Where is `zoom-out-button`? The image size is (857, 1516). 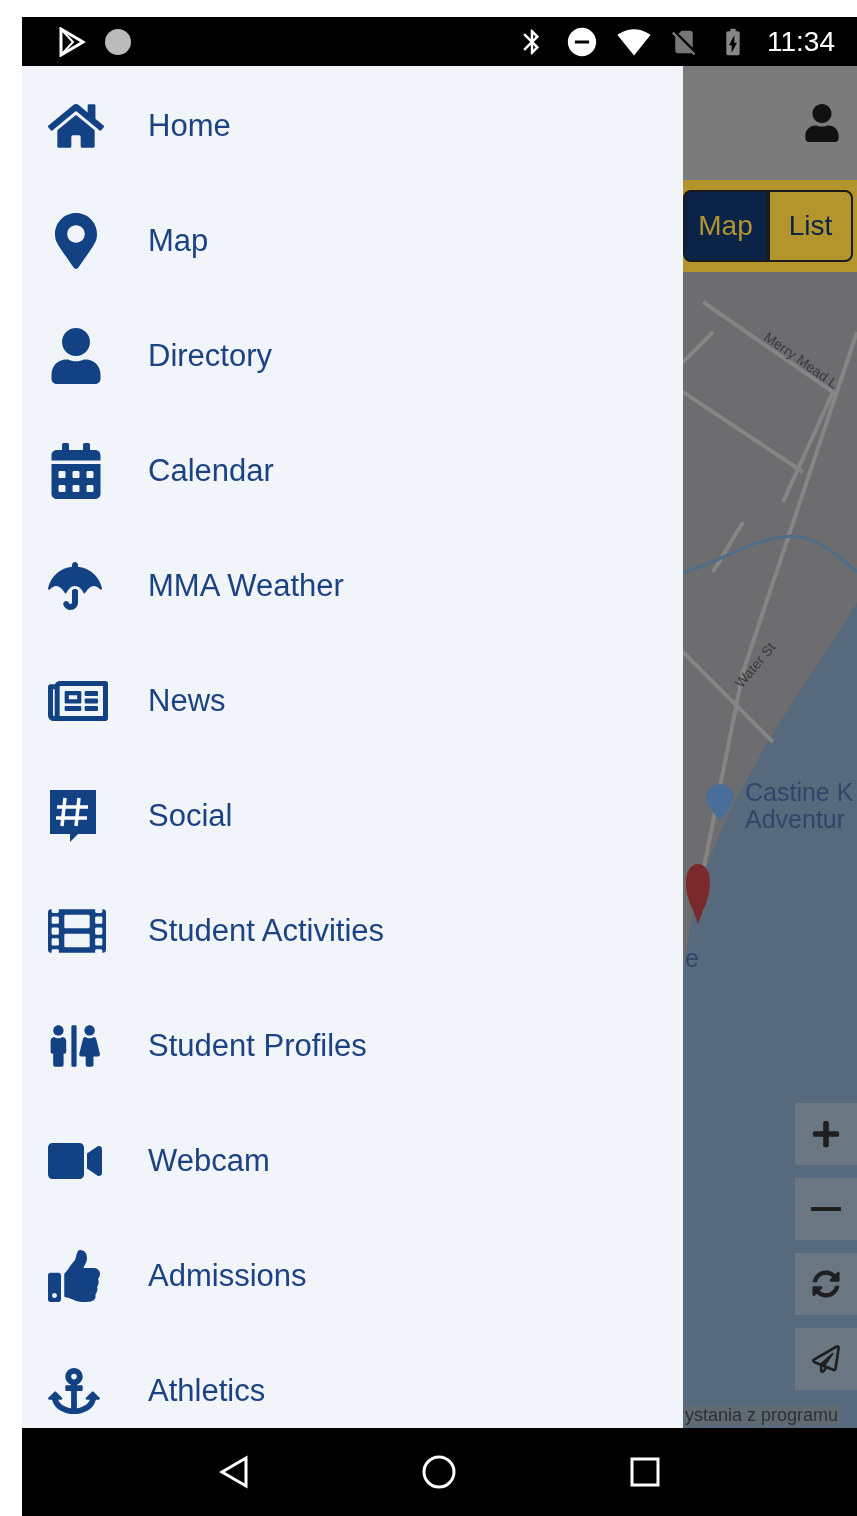 zoom-out-button is located at coordinates (826, 1209).